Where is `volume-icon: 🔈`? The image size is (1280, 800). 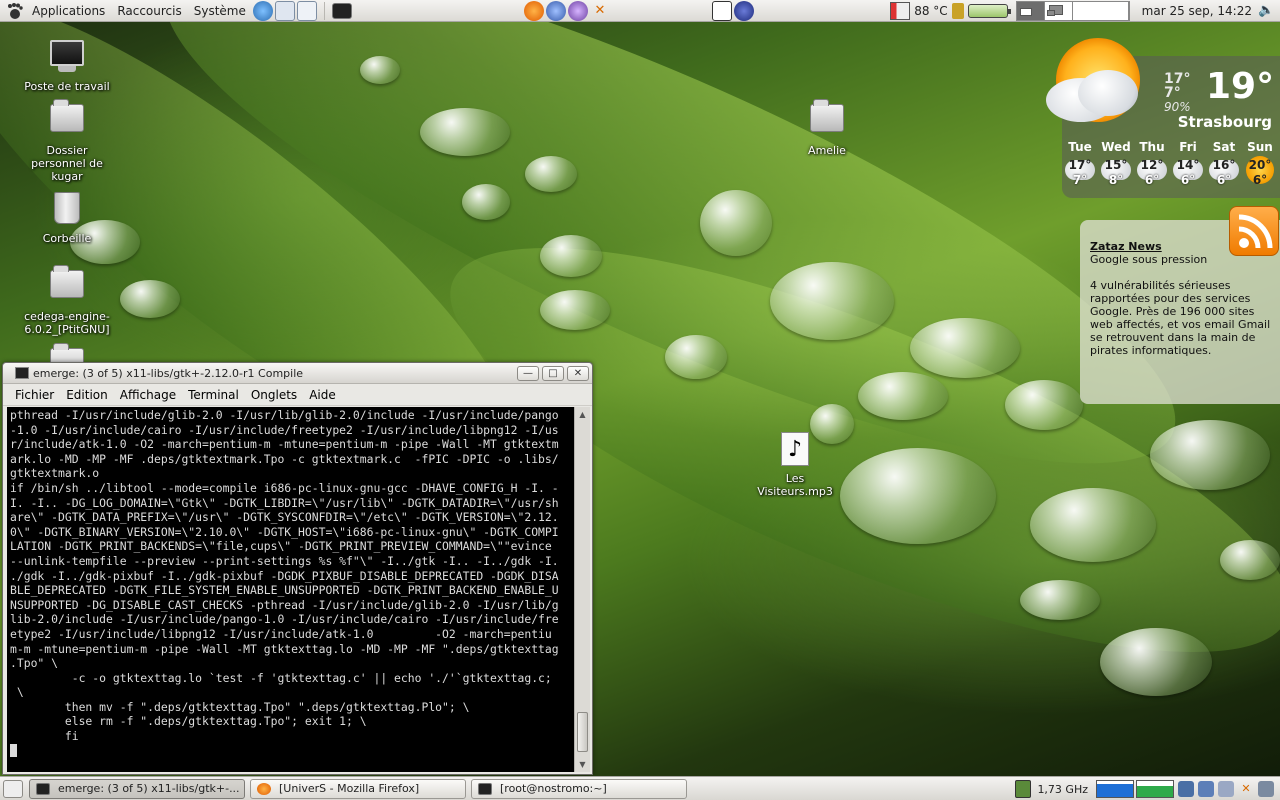
volume-icon: 🔈 is located at coordinates (1266, 11).